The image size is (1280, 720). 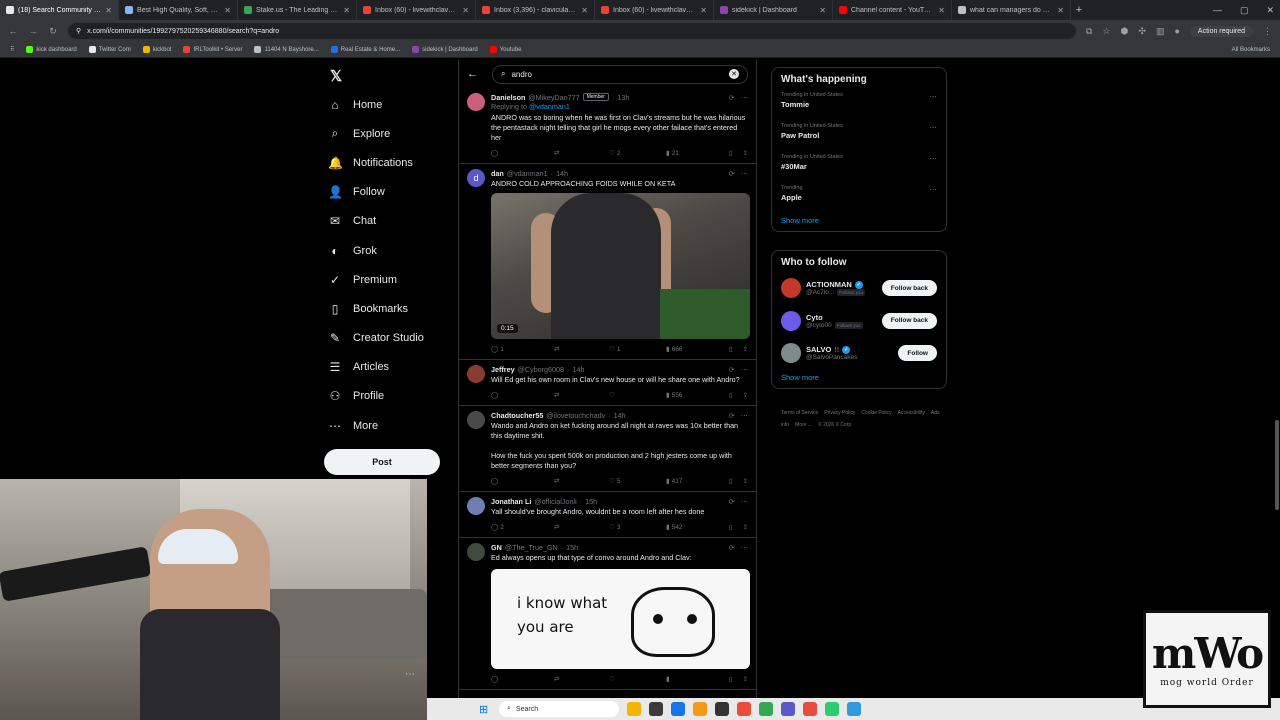 What do you see at coordinates (549, 106) in the screenshot?
I see `replying-to-handle: @vdanman1` at bounding box center [549, 106].